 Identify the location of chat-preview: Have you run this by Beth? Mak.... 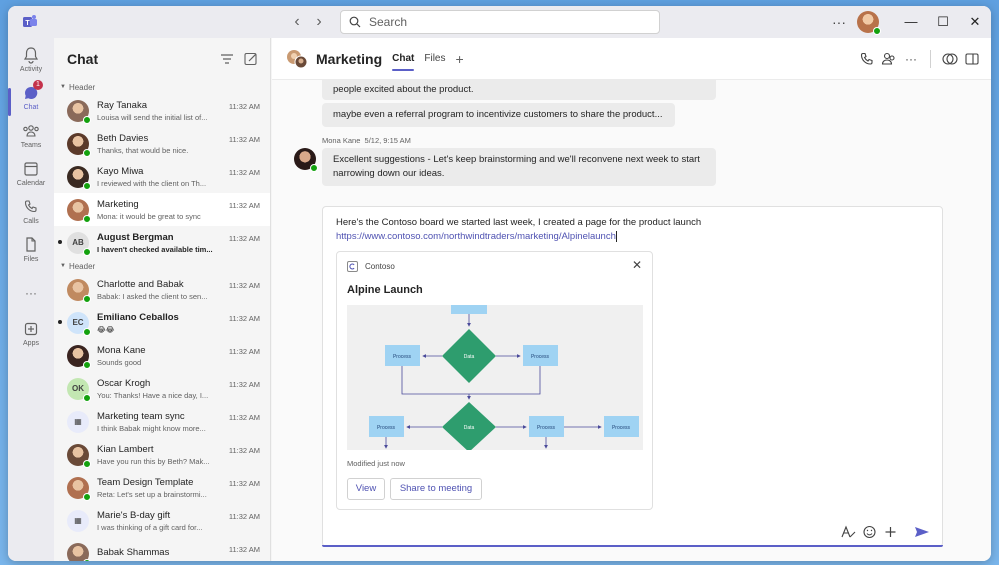
(153, 461).